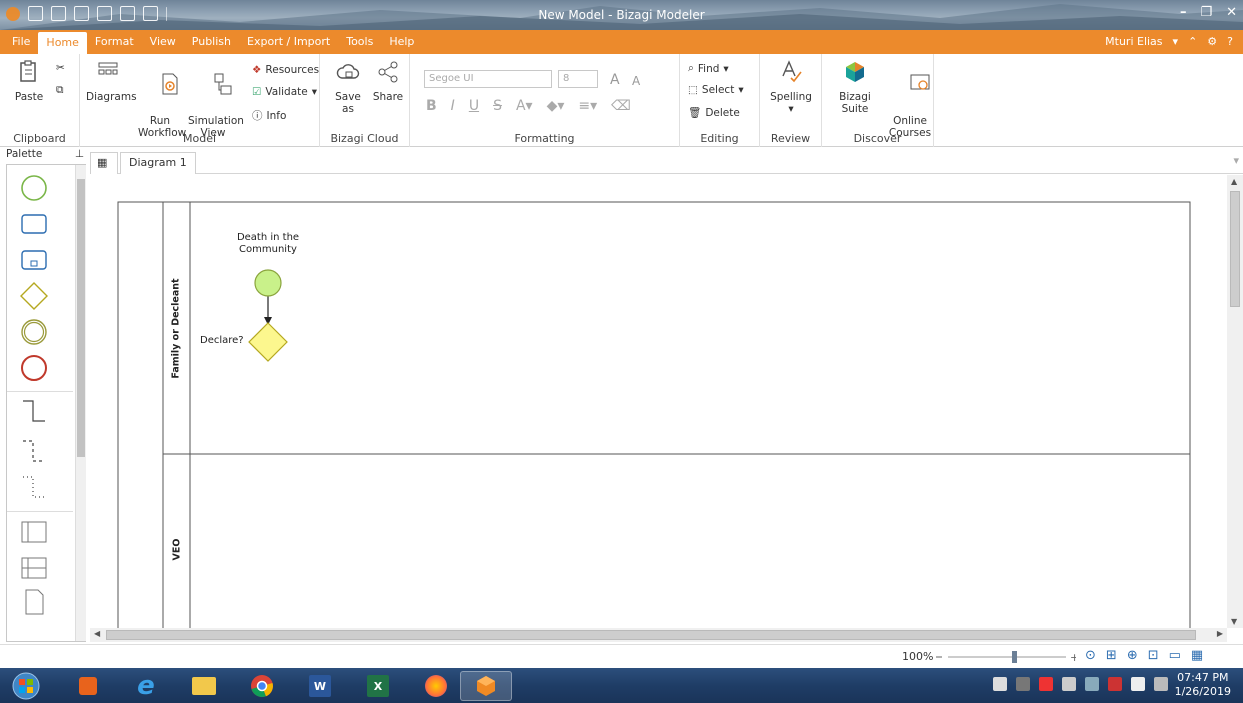  Describe the element at coordinates (388, 81) in the screenshot. I see `share-button: Share` at that location.